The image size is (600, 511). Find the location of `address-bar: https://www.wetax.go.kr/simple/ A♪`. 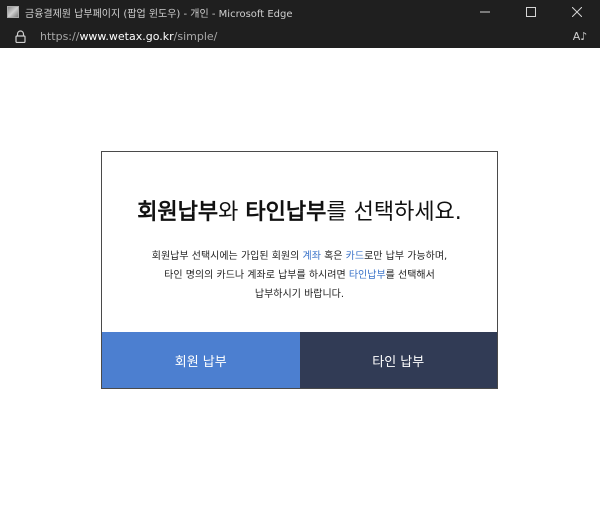

address-bar: https://www.wetax.go.kr/simple/ A♪ is located at coordinates (300, 36).